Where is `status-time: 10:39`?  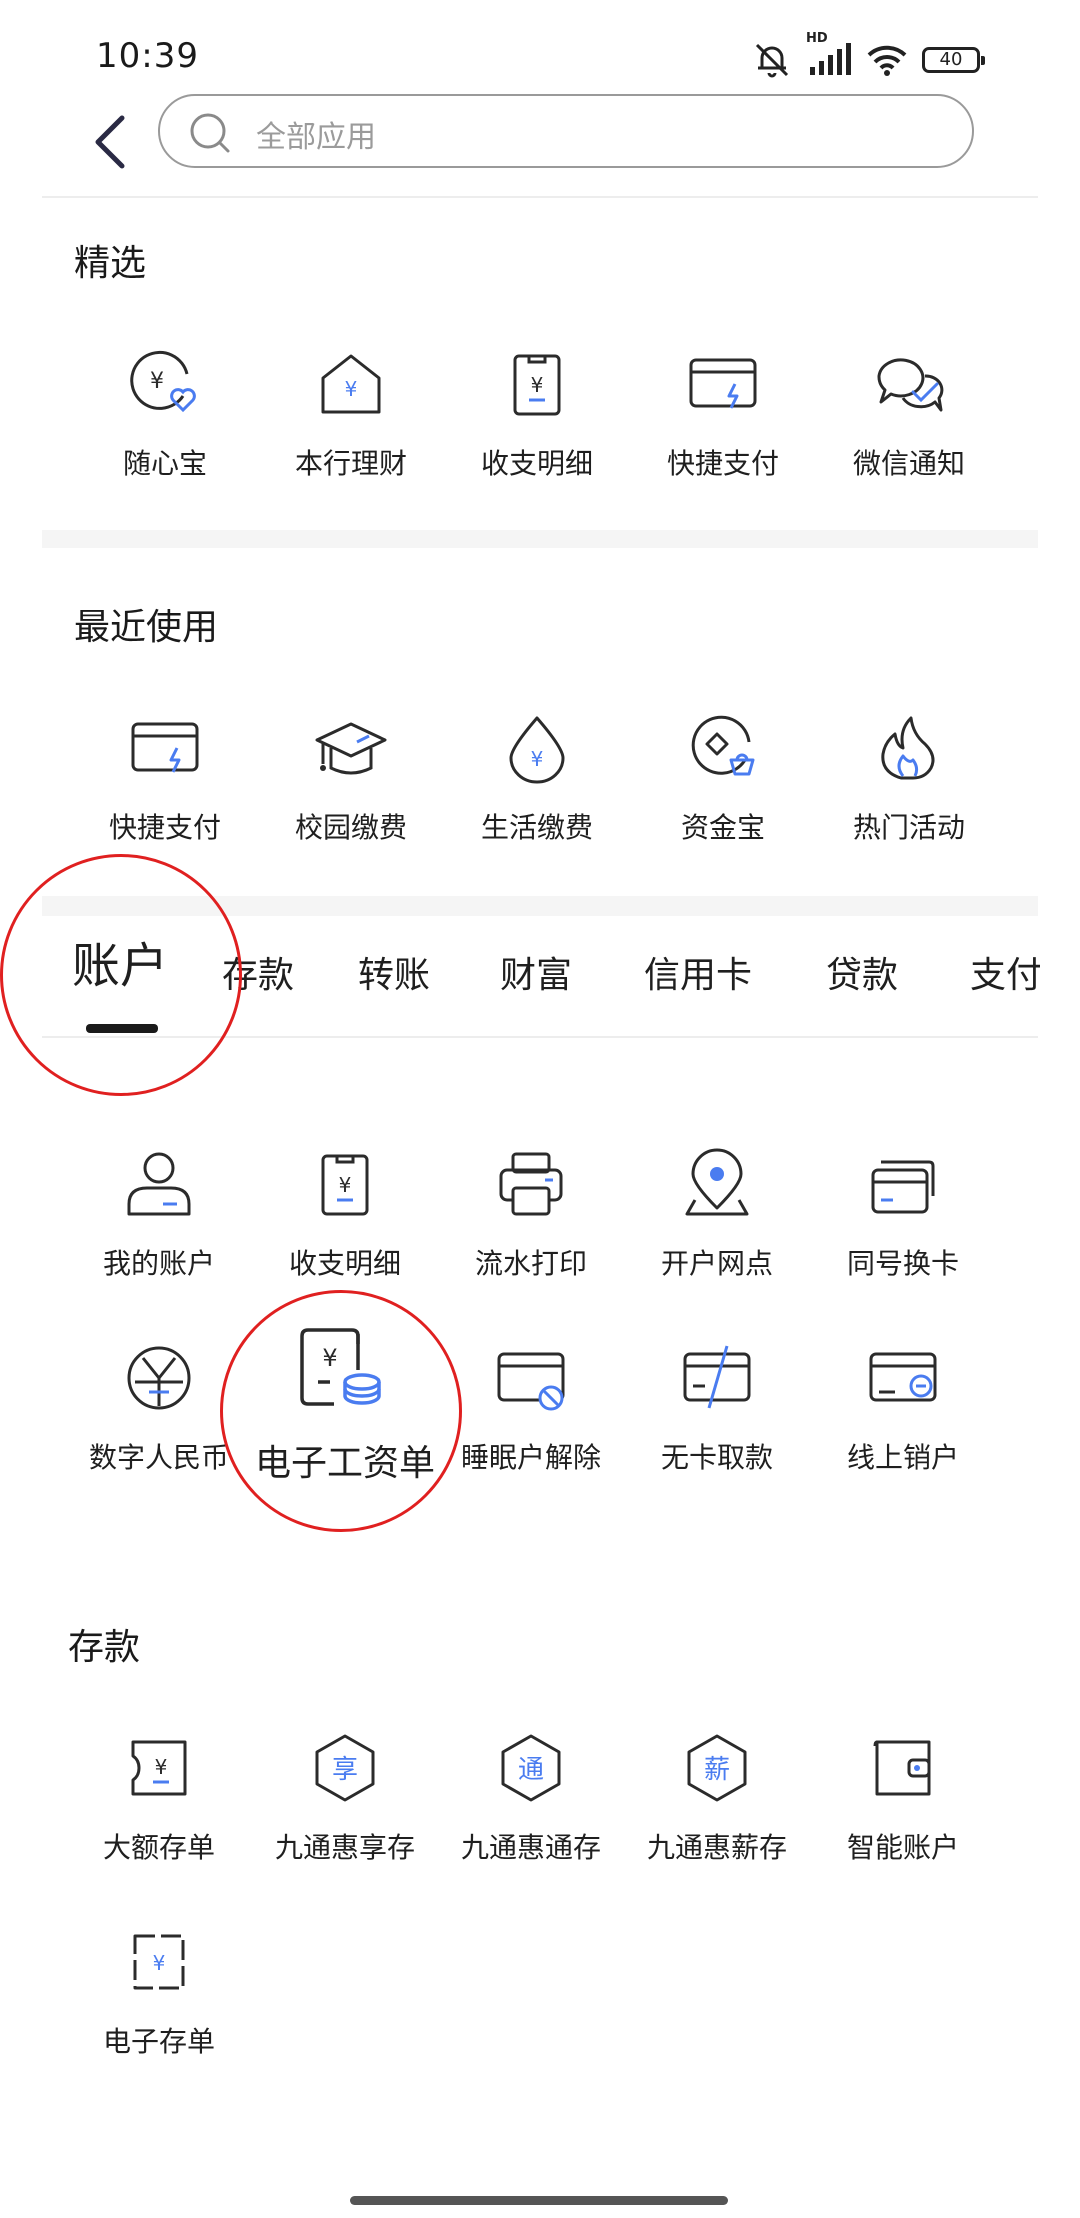
status-time: 10:39 is located at coordinates (147, 56).